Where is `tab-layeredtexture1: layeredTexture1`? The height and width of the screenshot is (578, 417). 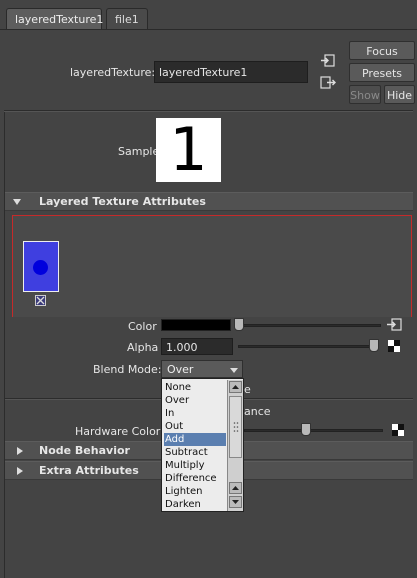 tab-layeredtexture1: layeredTexture1 is located at coordinates (55, 19).